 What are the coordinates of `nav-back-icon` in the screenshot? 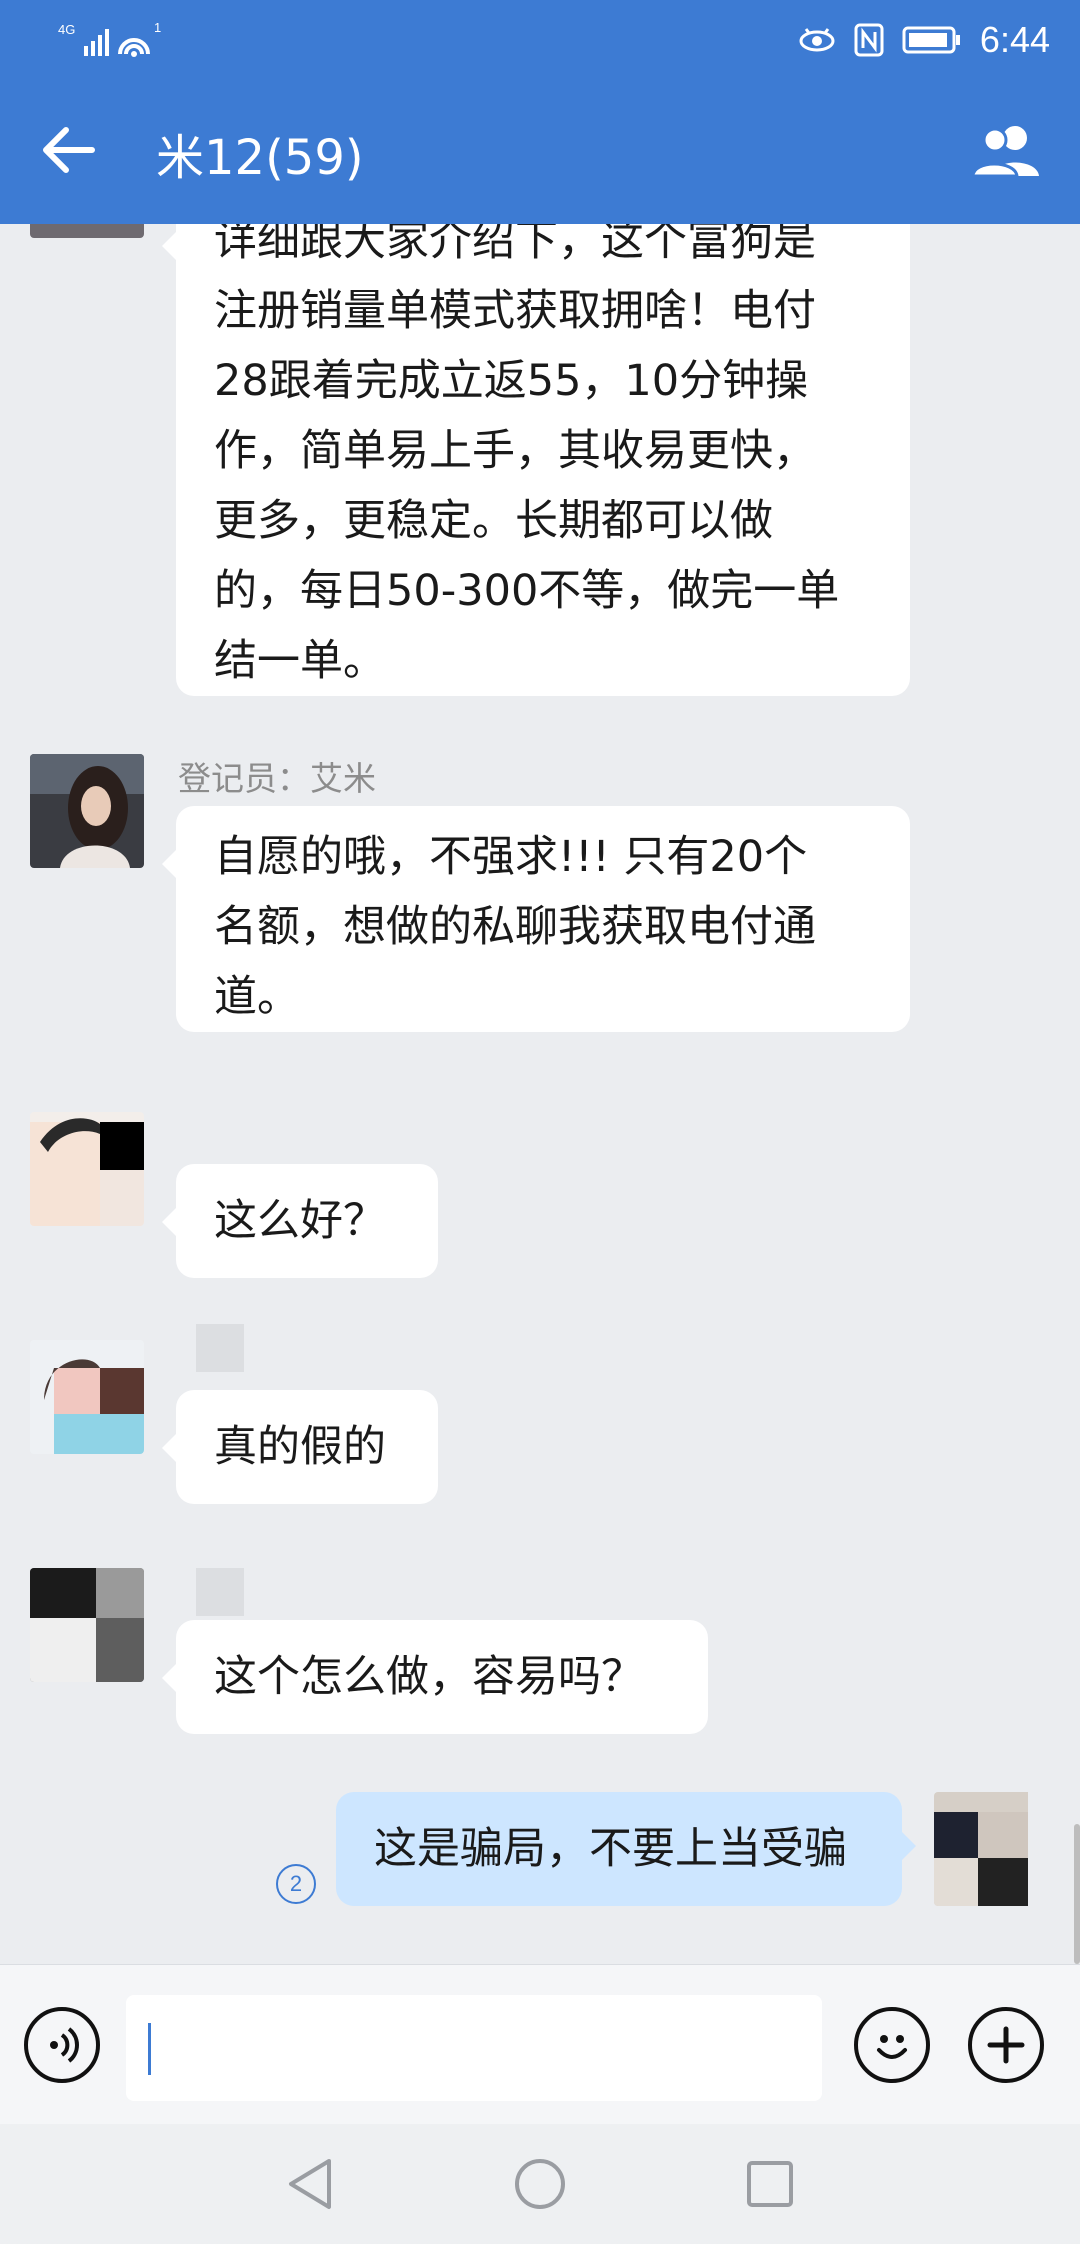 It's located at (310, 2184).